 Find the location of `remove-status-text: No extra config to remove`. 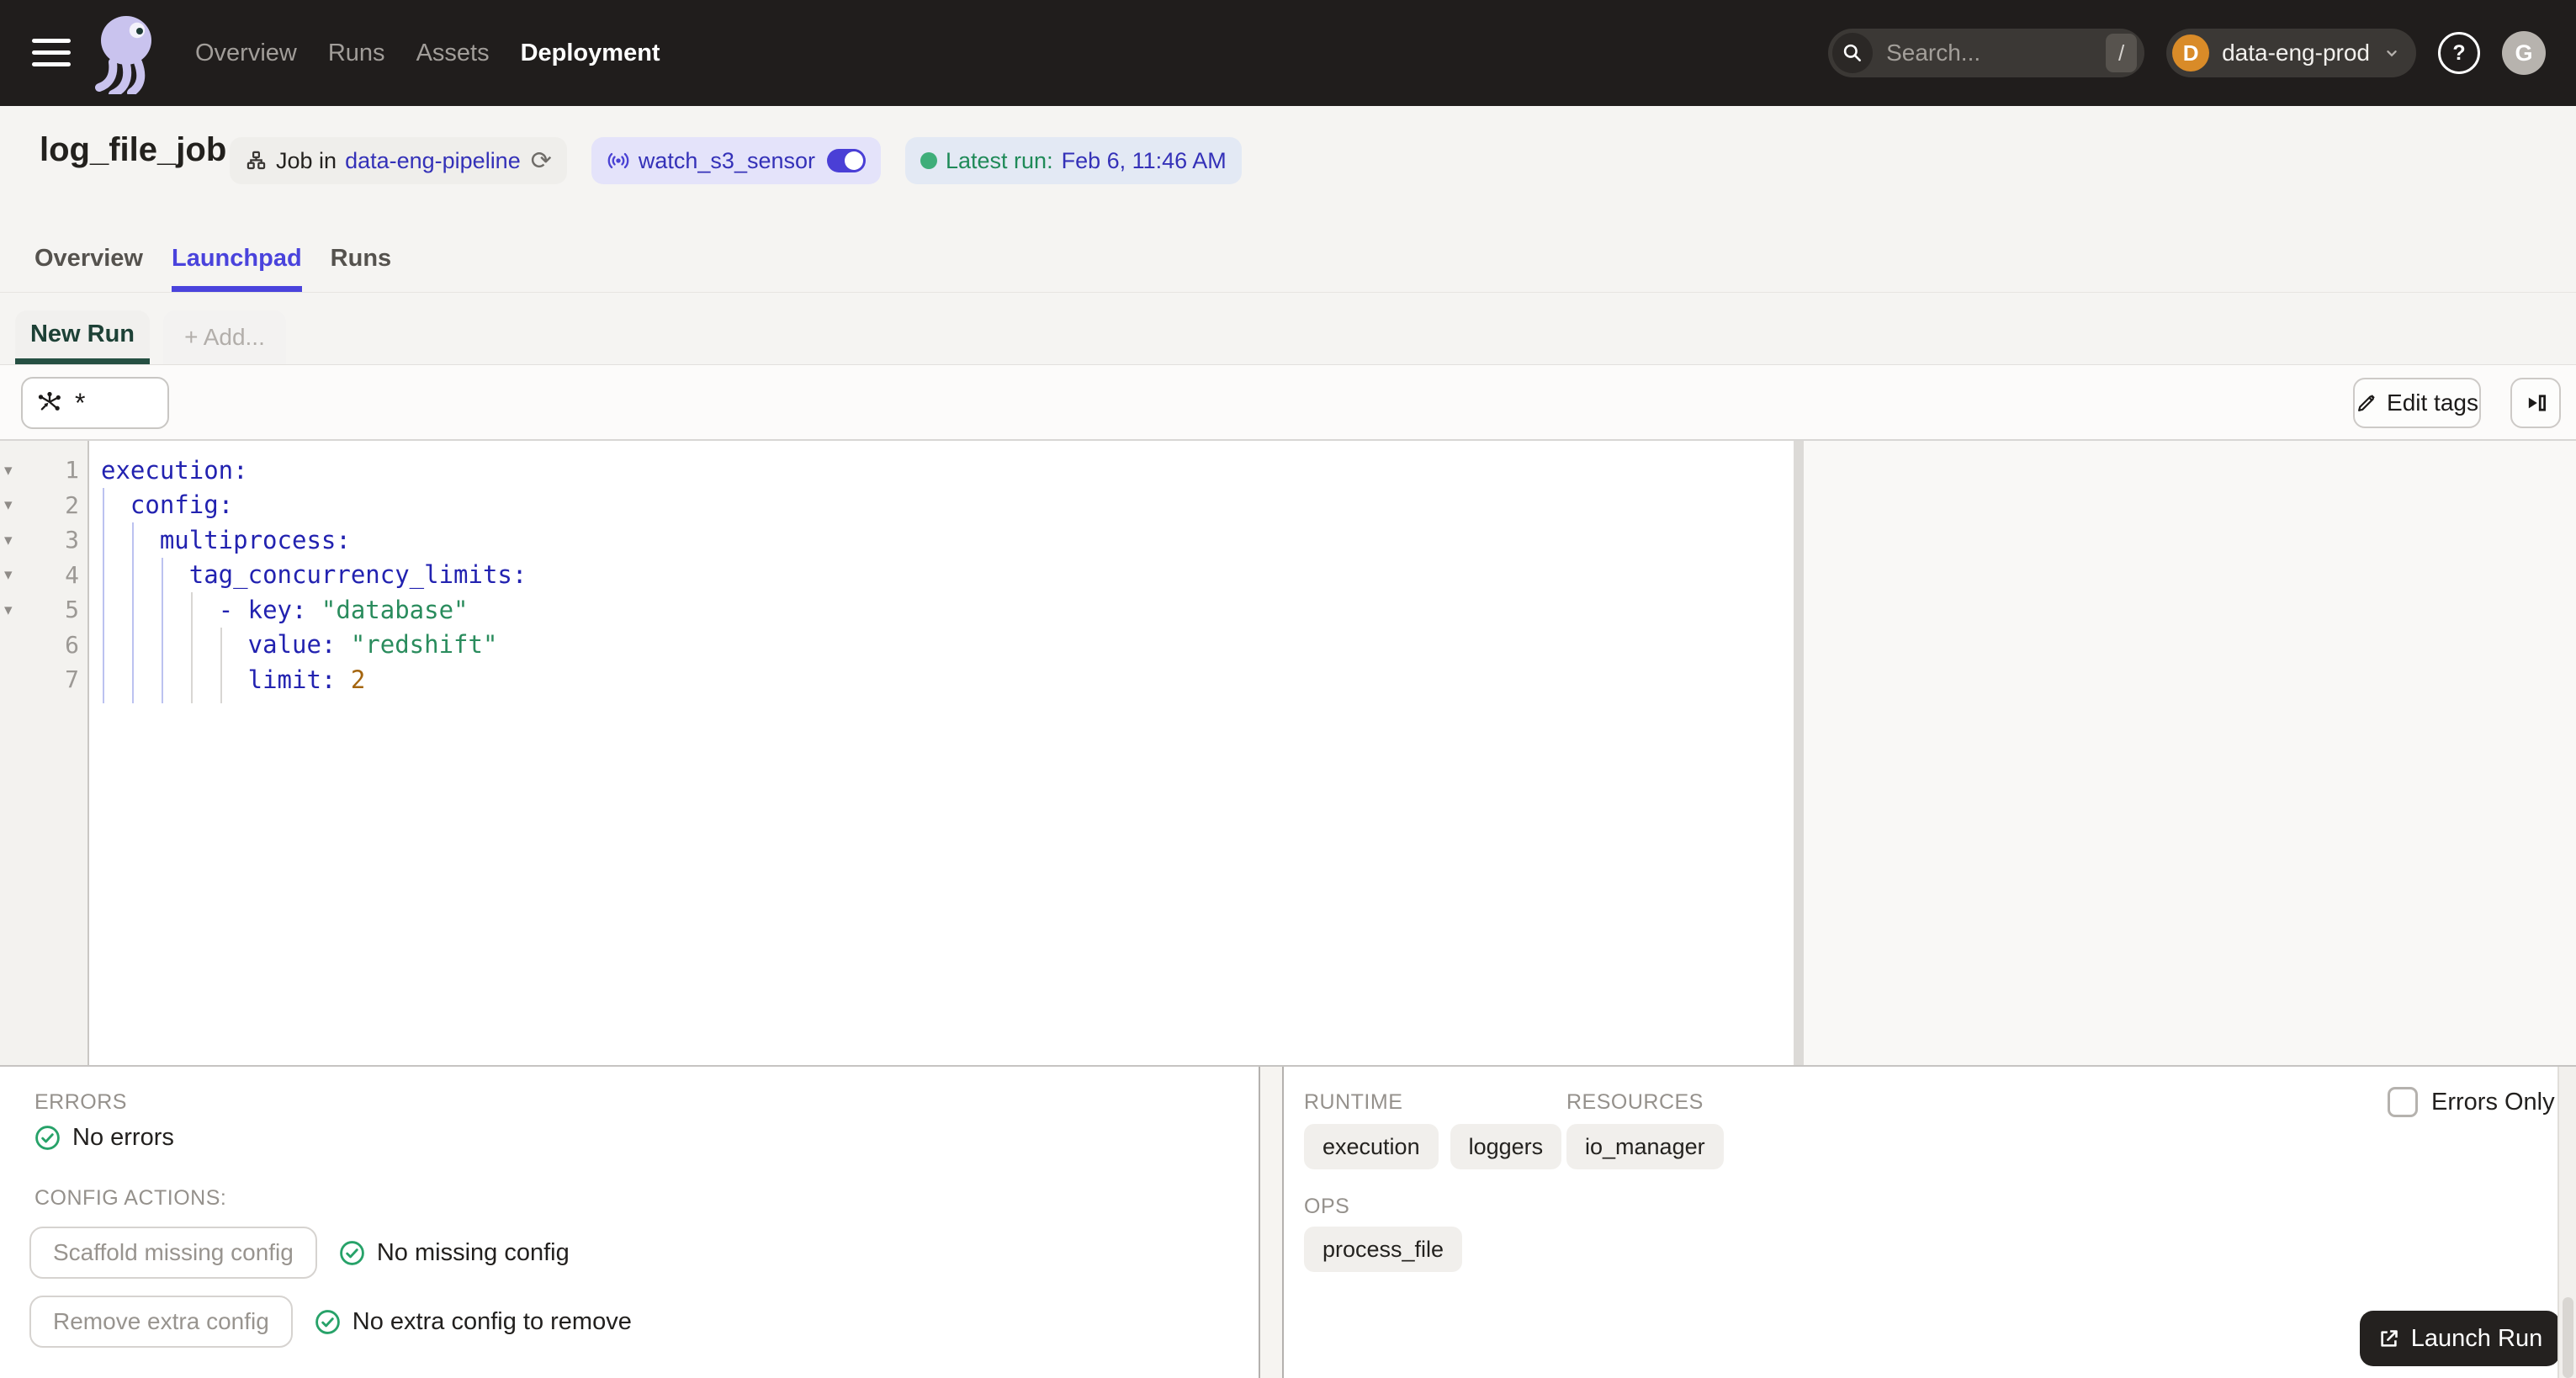

remove-status-text: No extra config to remove is located at coordinates (492, 1321).